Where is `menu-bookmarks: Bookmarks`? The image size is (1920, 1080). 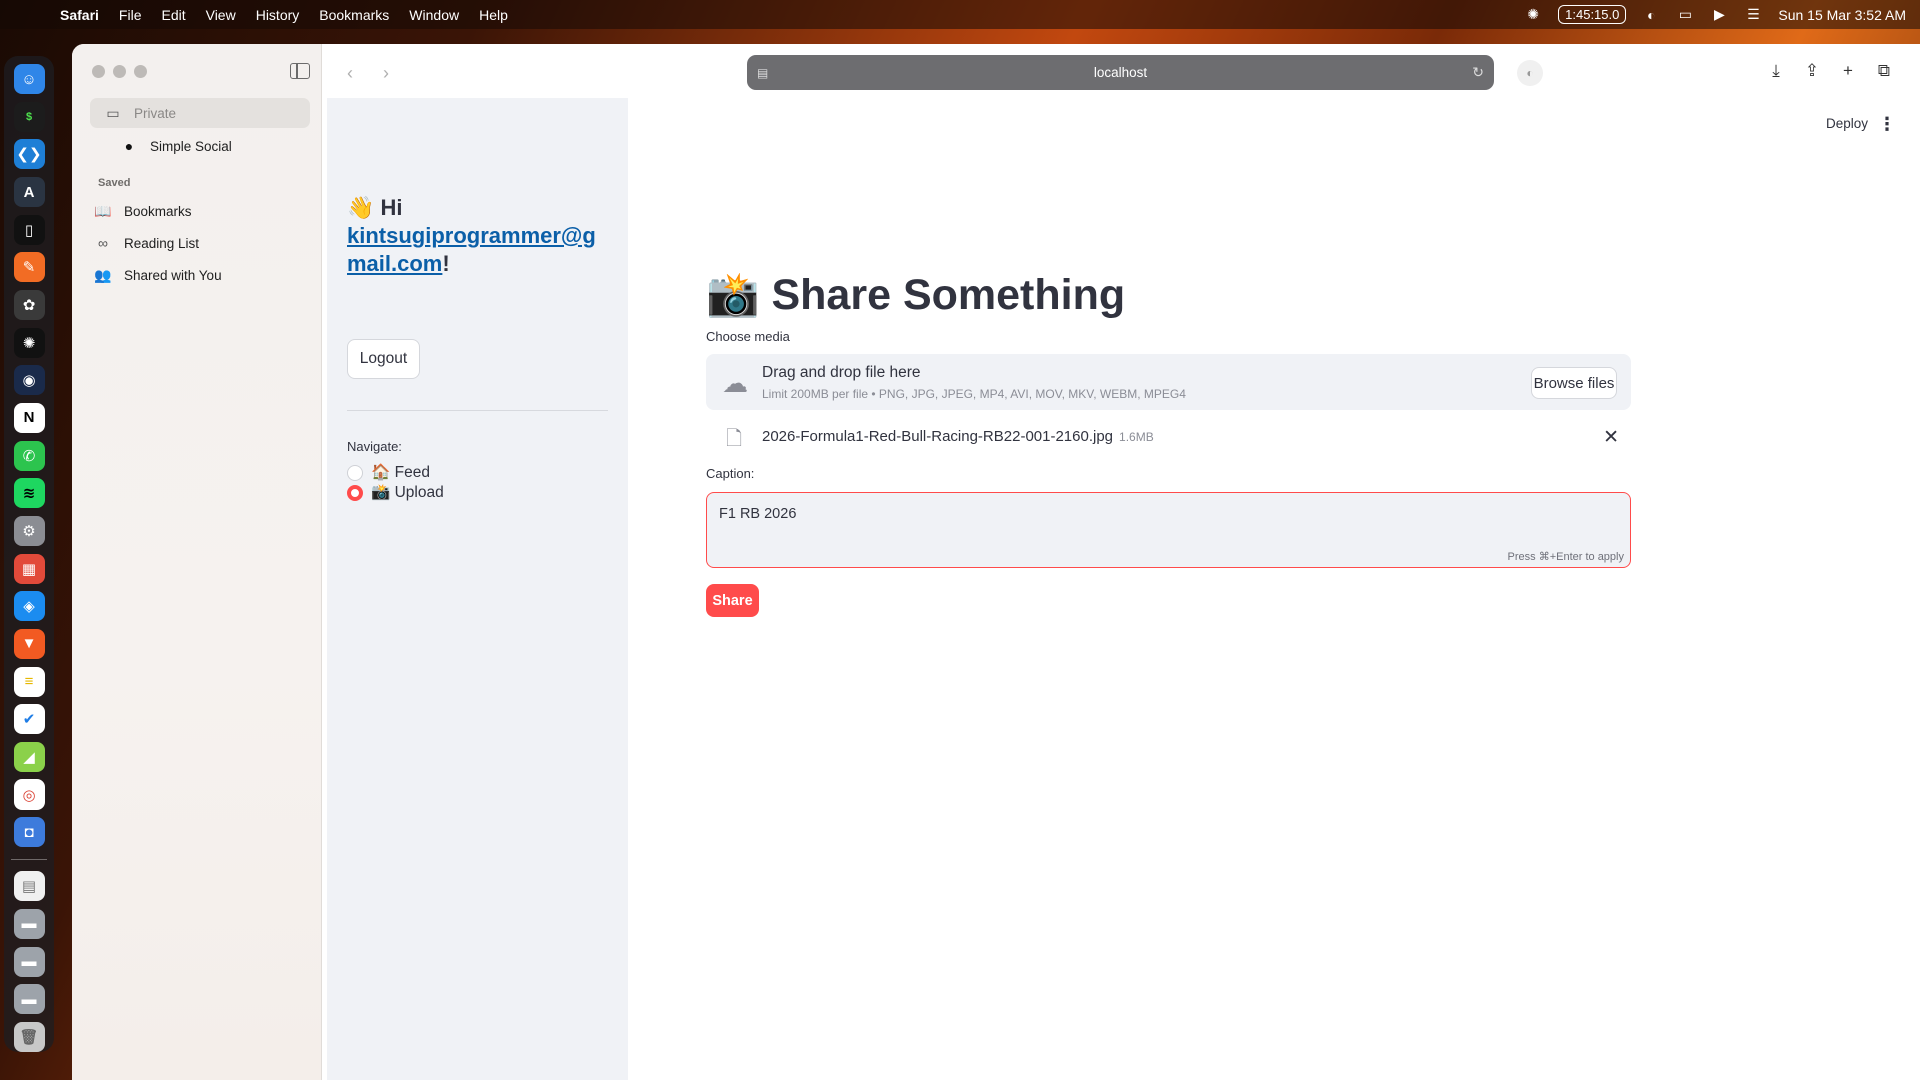 menu-bookmarks: Bookmarks is located at coordinates (354, 15).